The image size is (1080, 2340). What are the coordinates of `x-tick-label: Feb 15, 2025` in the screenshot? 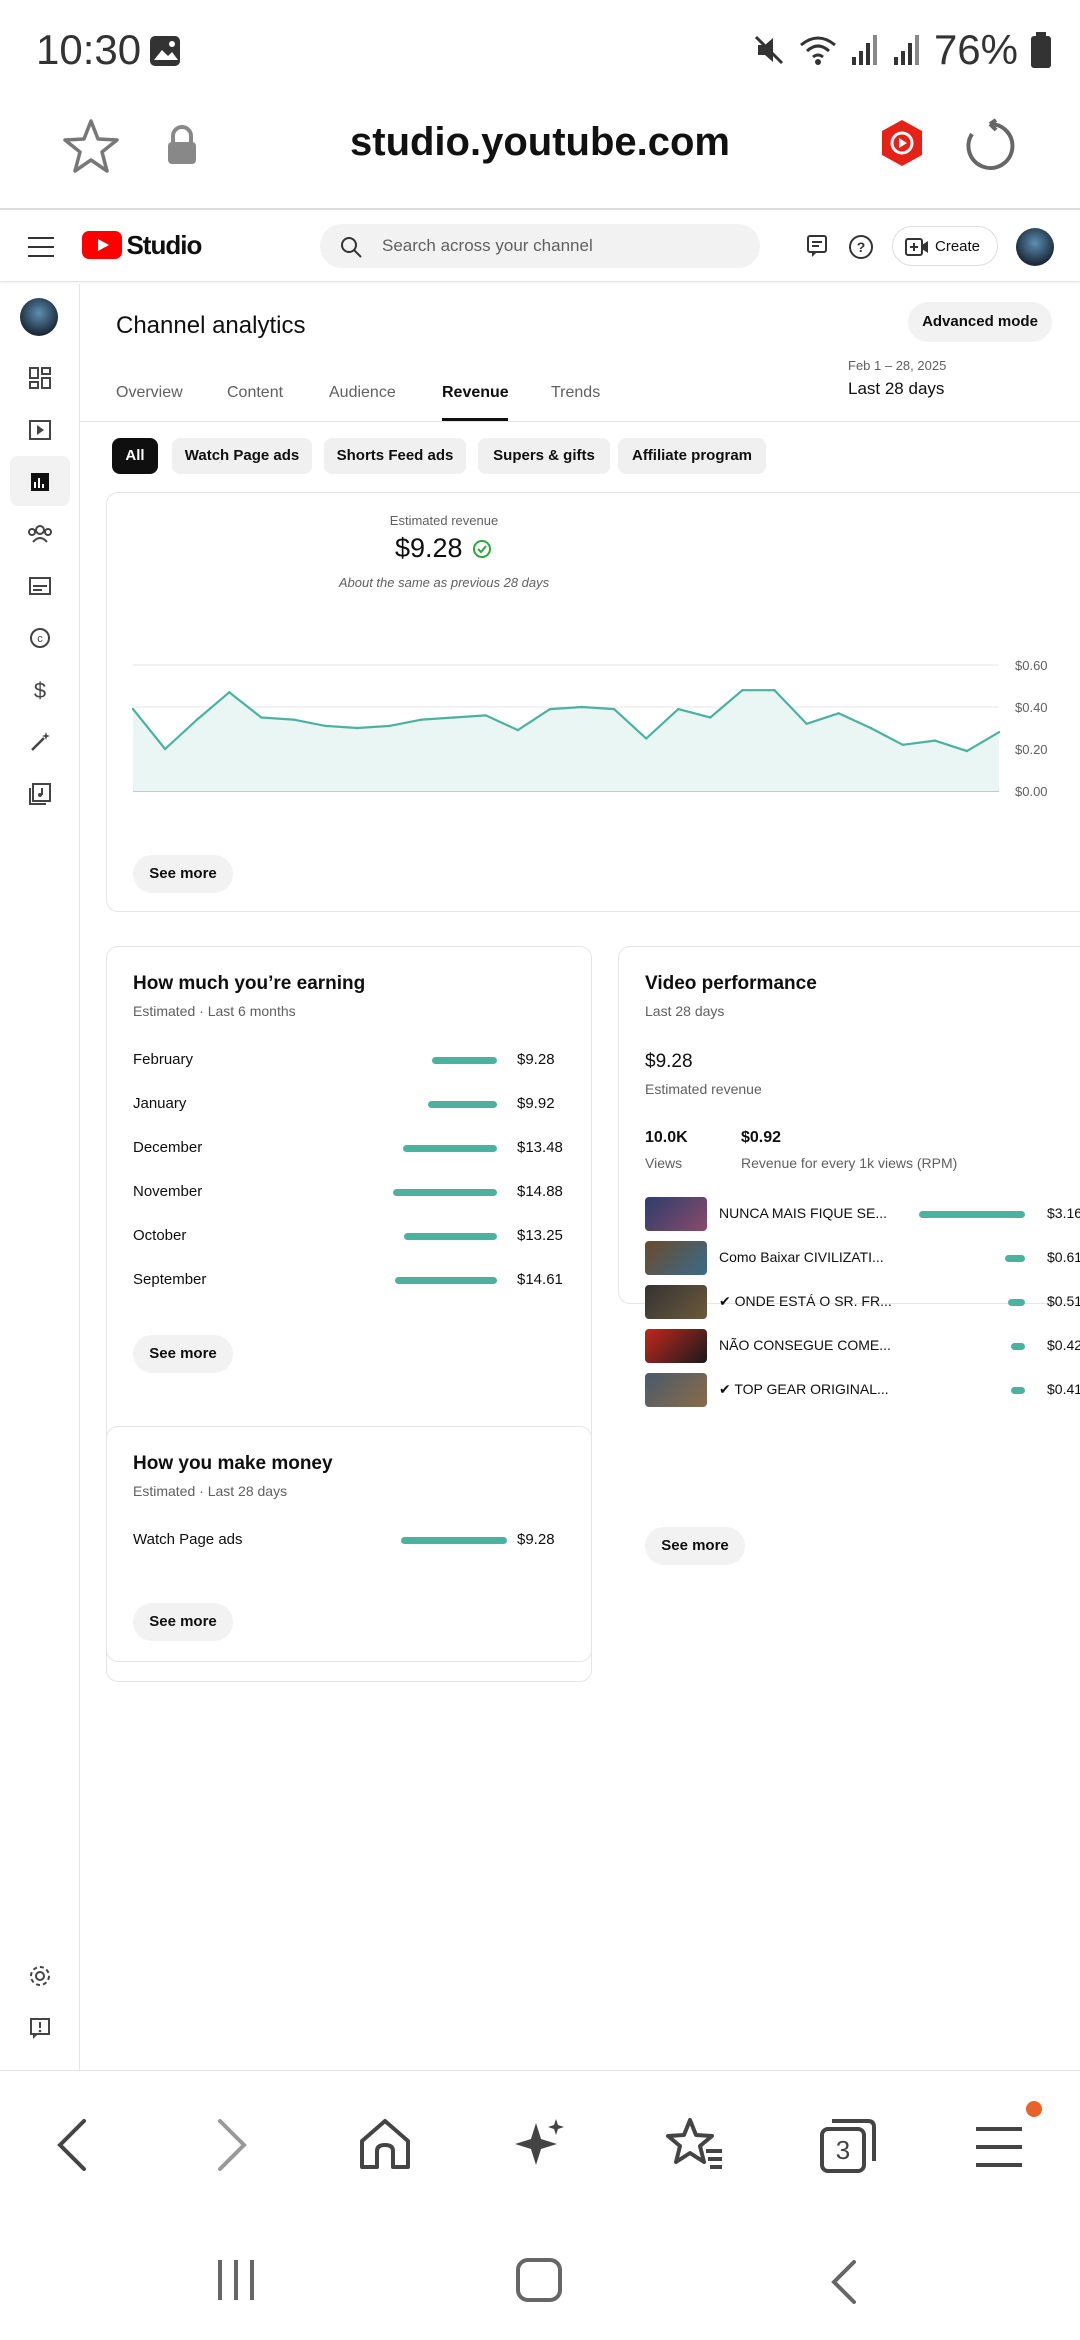 It's located at (582, 802).